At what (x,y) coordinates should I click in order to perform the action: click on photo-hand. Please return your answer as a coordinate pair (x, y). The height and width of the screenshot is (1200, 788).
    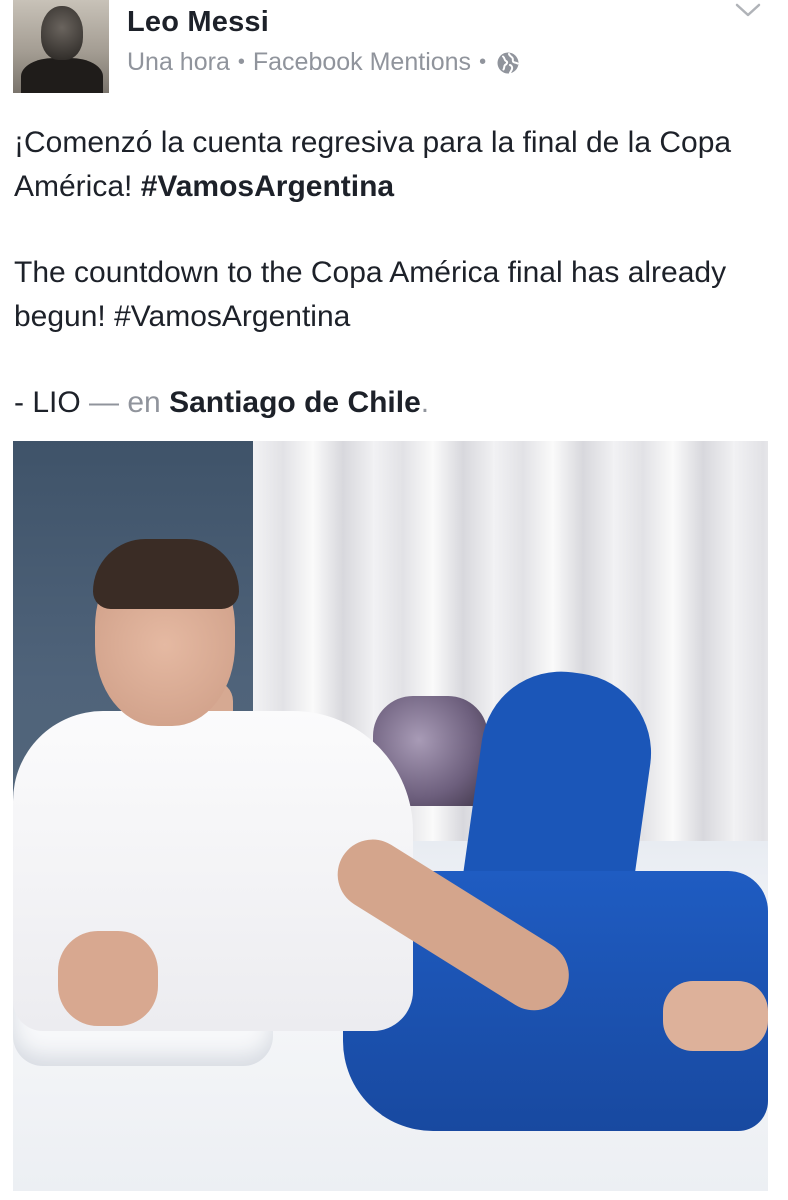
    Looking at the image, I should click on (108, 978).